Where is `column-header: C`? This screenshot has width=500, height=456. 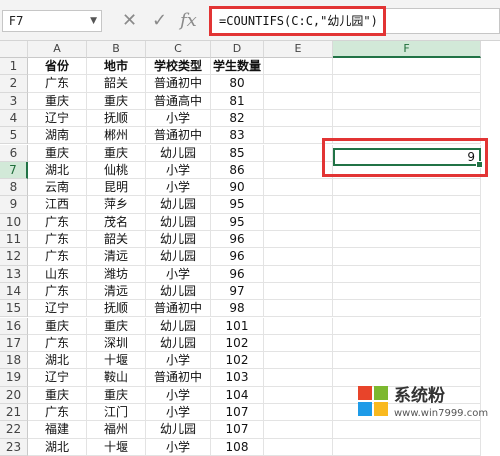
column-header: C is located at coordinates (178, 49).